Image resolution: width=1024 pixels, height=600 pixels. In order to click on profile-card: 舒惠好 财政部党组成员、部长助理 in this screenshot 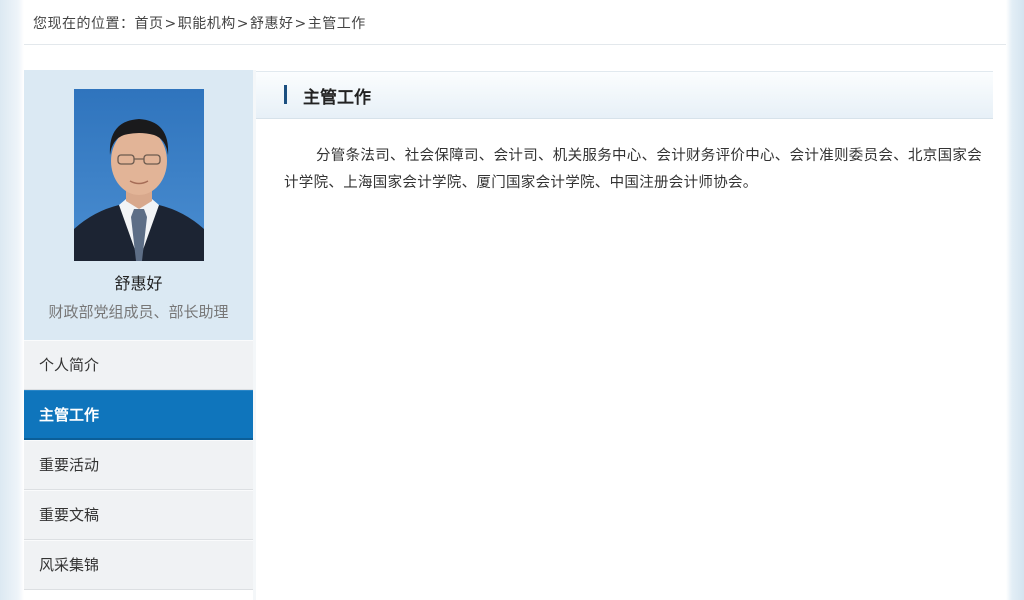, I will do `click(138, 205)`.